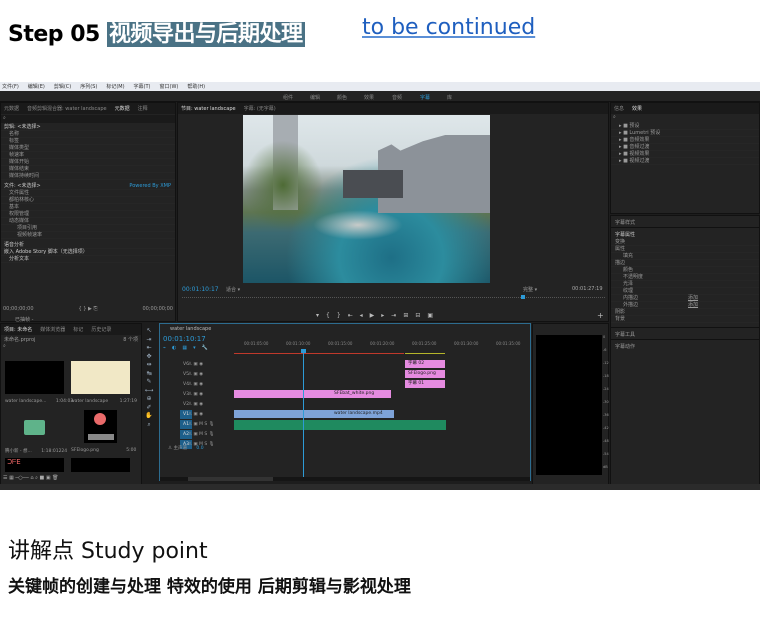 This screenshot has width=760, height=623. Describe the element at coordinates (425, 384) in the screenshot. I see `clip-caption-01: 字幕 01` at that location.